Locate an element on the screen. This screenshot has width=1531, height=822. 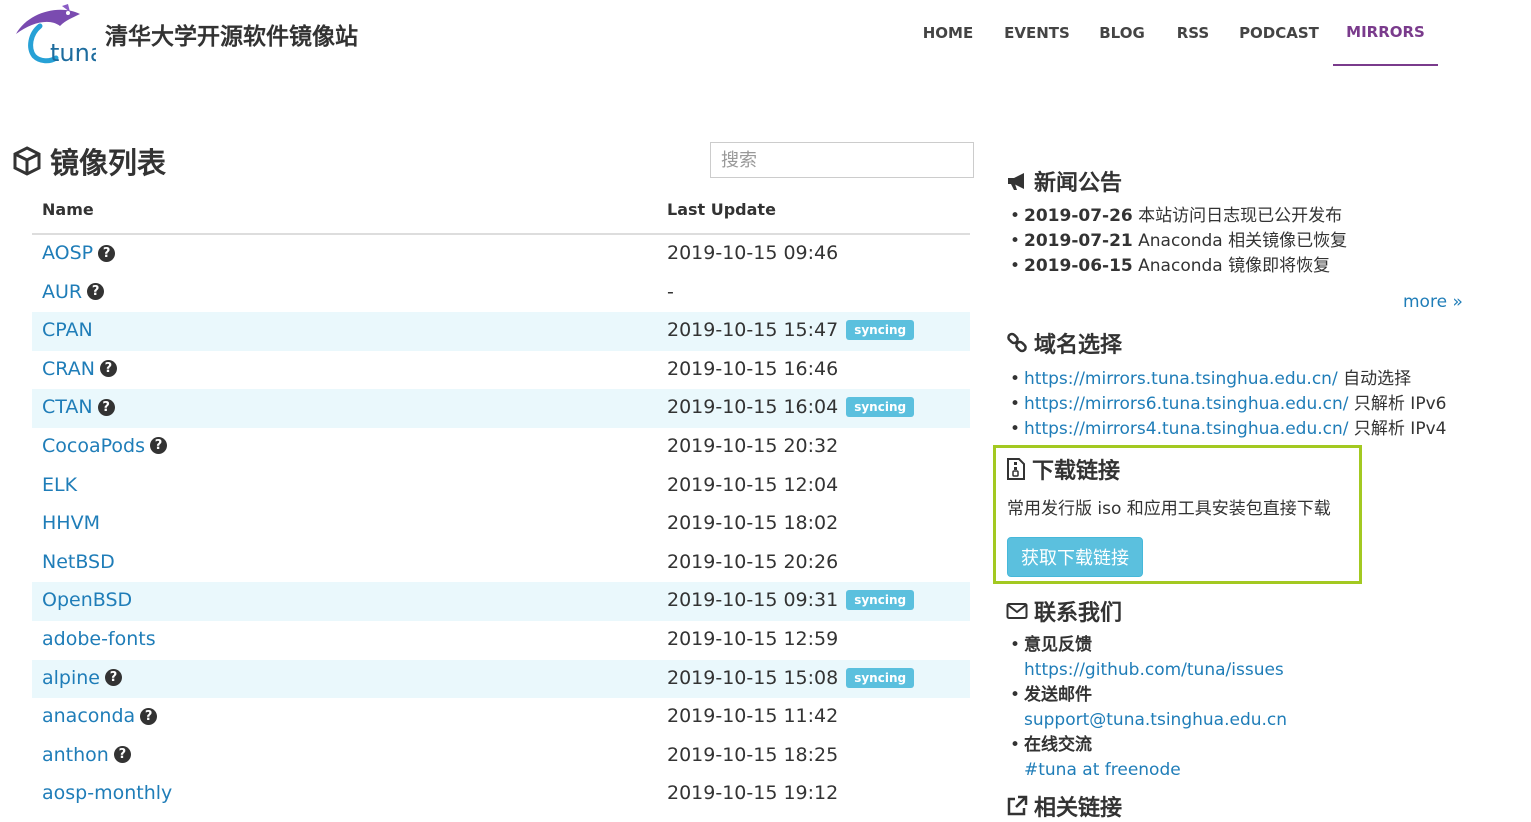
search-input is located at coordinates (842, 160).